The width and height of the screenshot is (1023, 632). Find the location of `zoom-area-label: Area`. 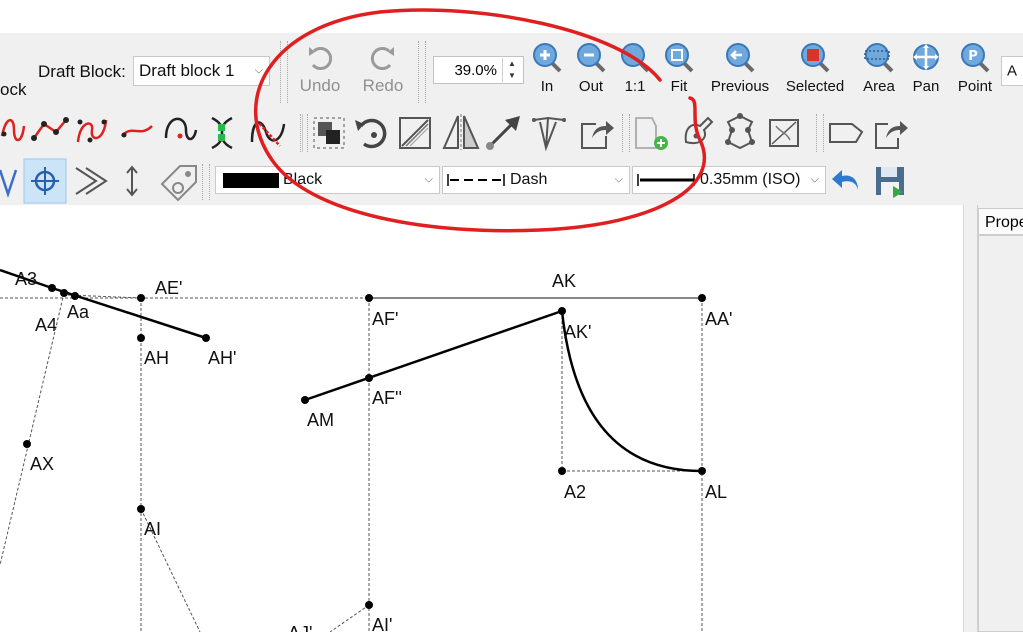

zoom-area-label: Area is located at coordinates (879, 86).